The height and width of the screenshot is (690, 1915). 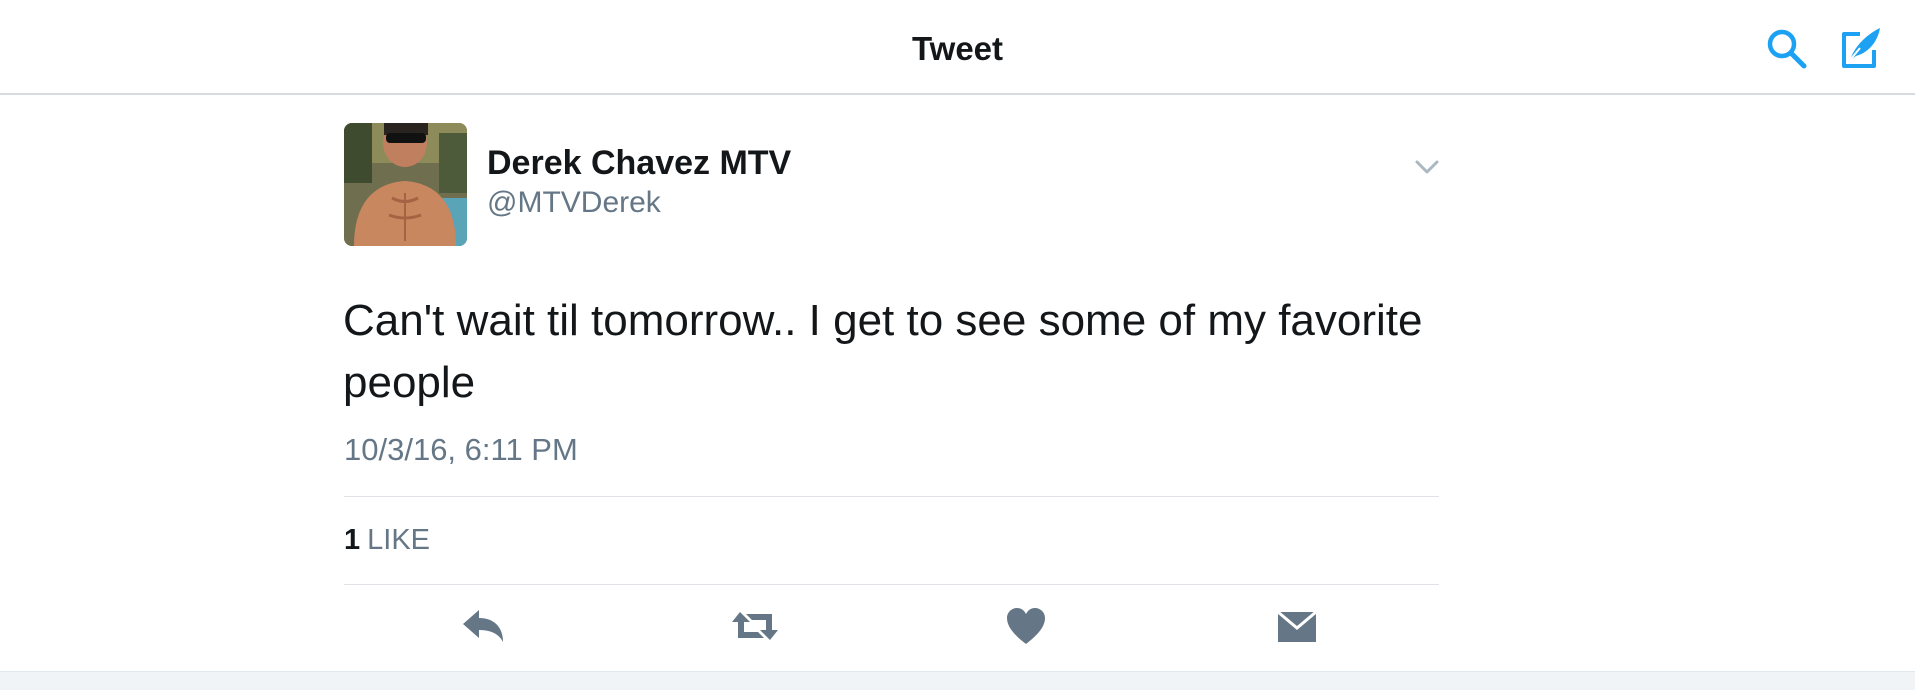 I want to click on author-handle: @MTVDerek, so click(x=574, y=203).